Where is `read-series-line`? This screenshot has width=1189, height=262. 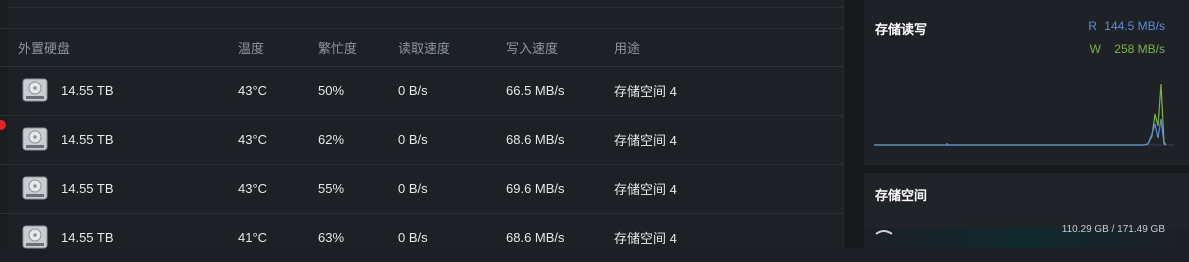 read-series-line is located at coordinates (1020, 132).